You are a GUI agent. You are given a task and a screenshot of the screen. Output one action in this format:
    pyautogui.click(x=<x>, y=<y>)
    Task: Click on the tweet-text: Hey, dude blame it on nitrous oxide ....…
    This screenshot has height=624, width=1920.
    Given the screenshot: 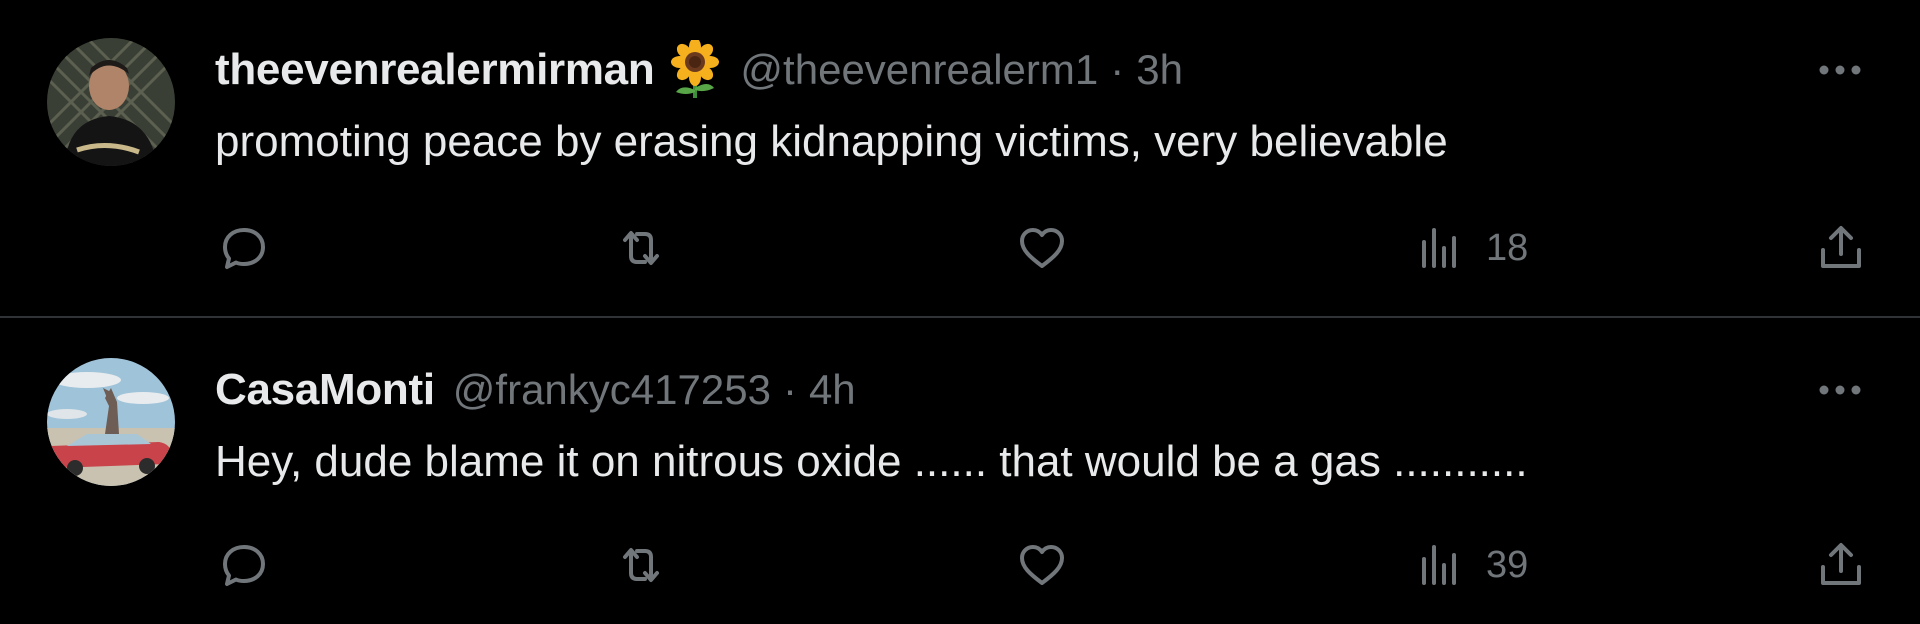 What is the action you would take?
    pyautogui.click(x=871, y=461)
    